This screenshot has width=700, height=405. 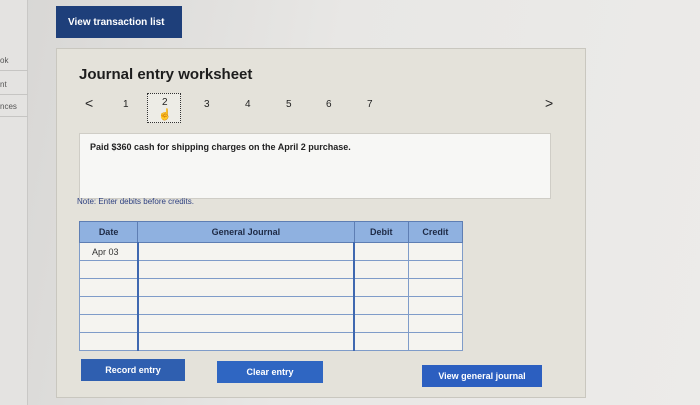 I want to click on header-general-journal: General Journal, so click(x=246, y=232).